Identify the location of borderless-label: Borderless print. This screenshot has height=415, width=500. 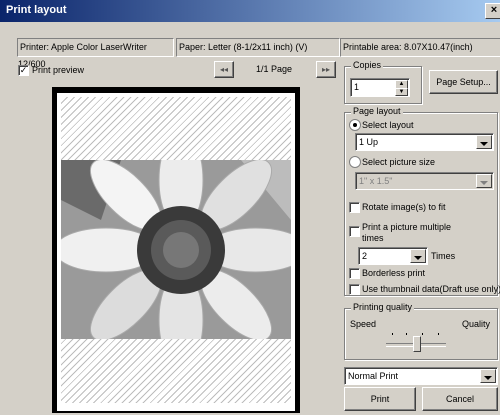
(394, 273).